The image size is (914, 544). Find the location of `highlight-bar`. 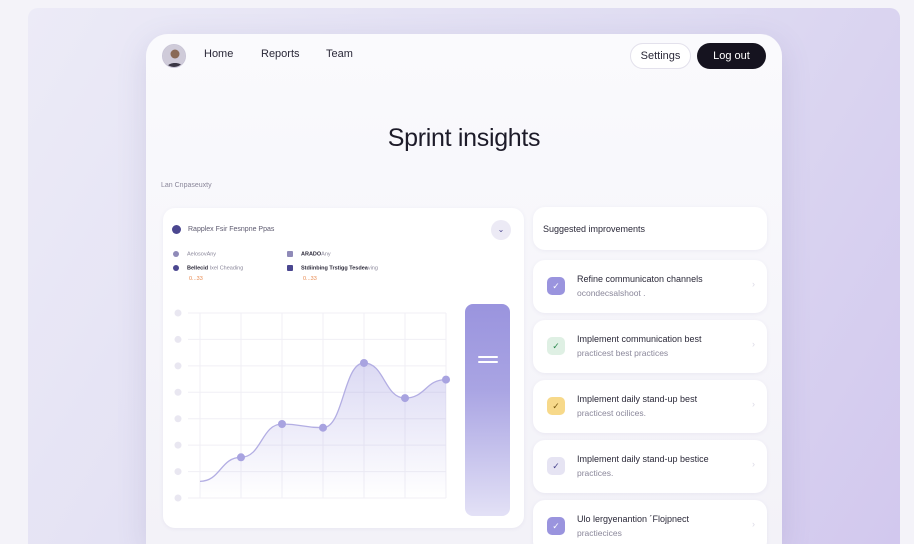

highlight-bar is located at coordinates (487, 410).